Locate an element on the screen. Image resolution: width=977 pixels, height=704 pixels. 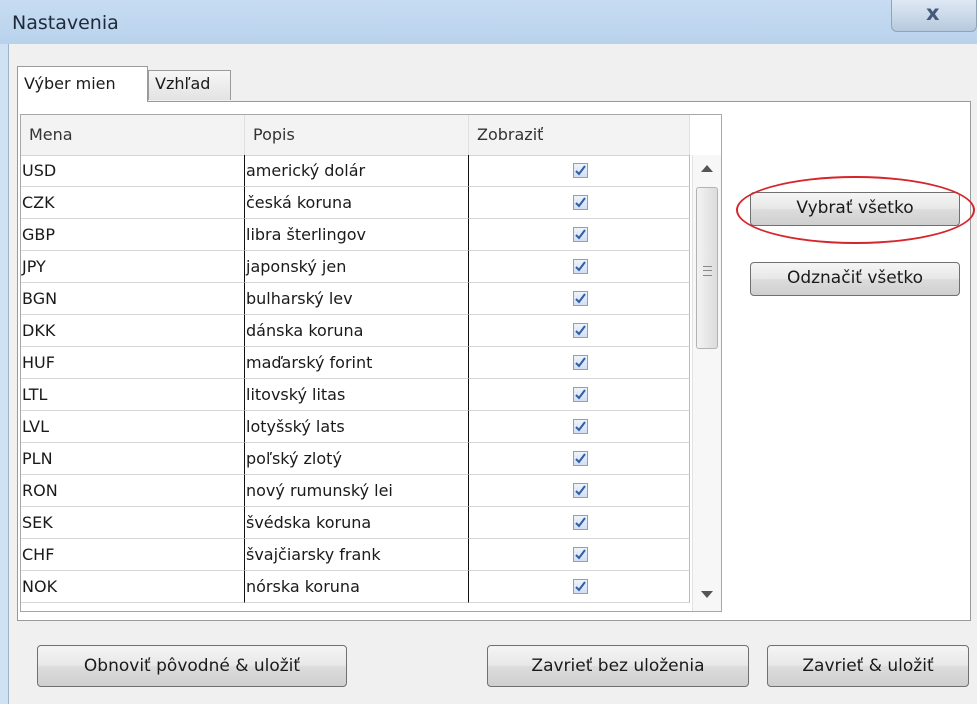
currency-code-cell: RON is located at coordinates (133, 491).